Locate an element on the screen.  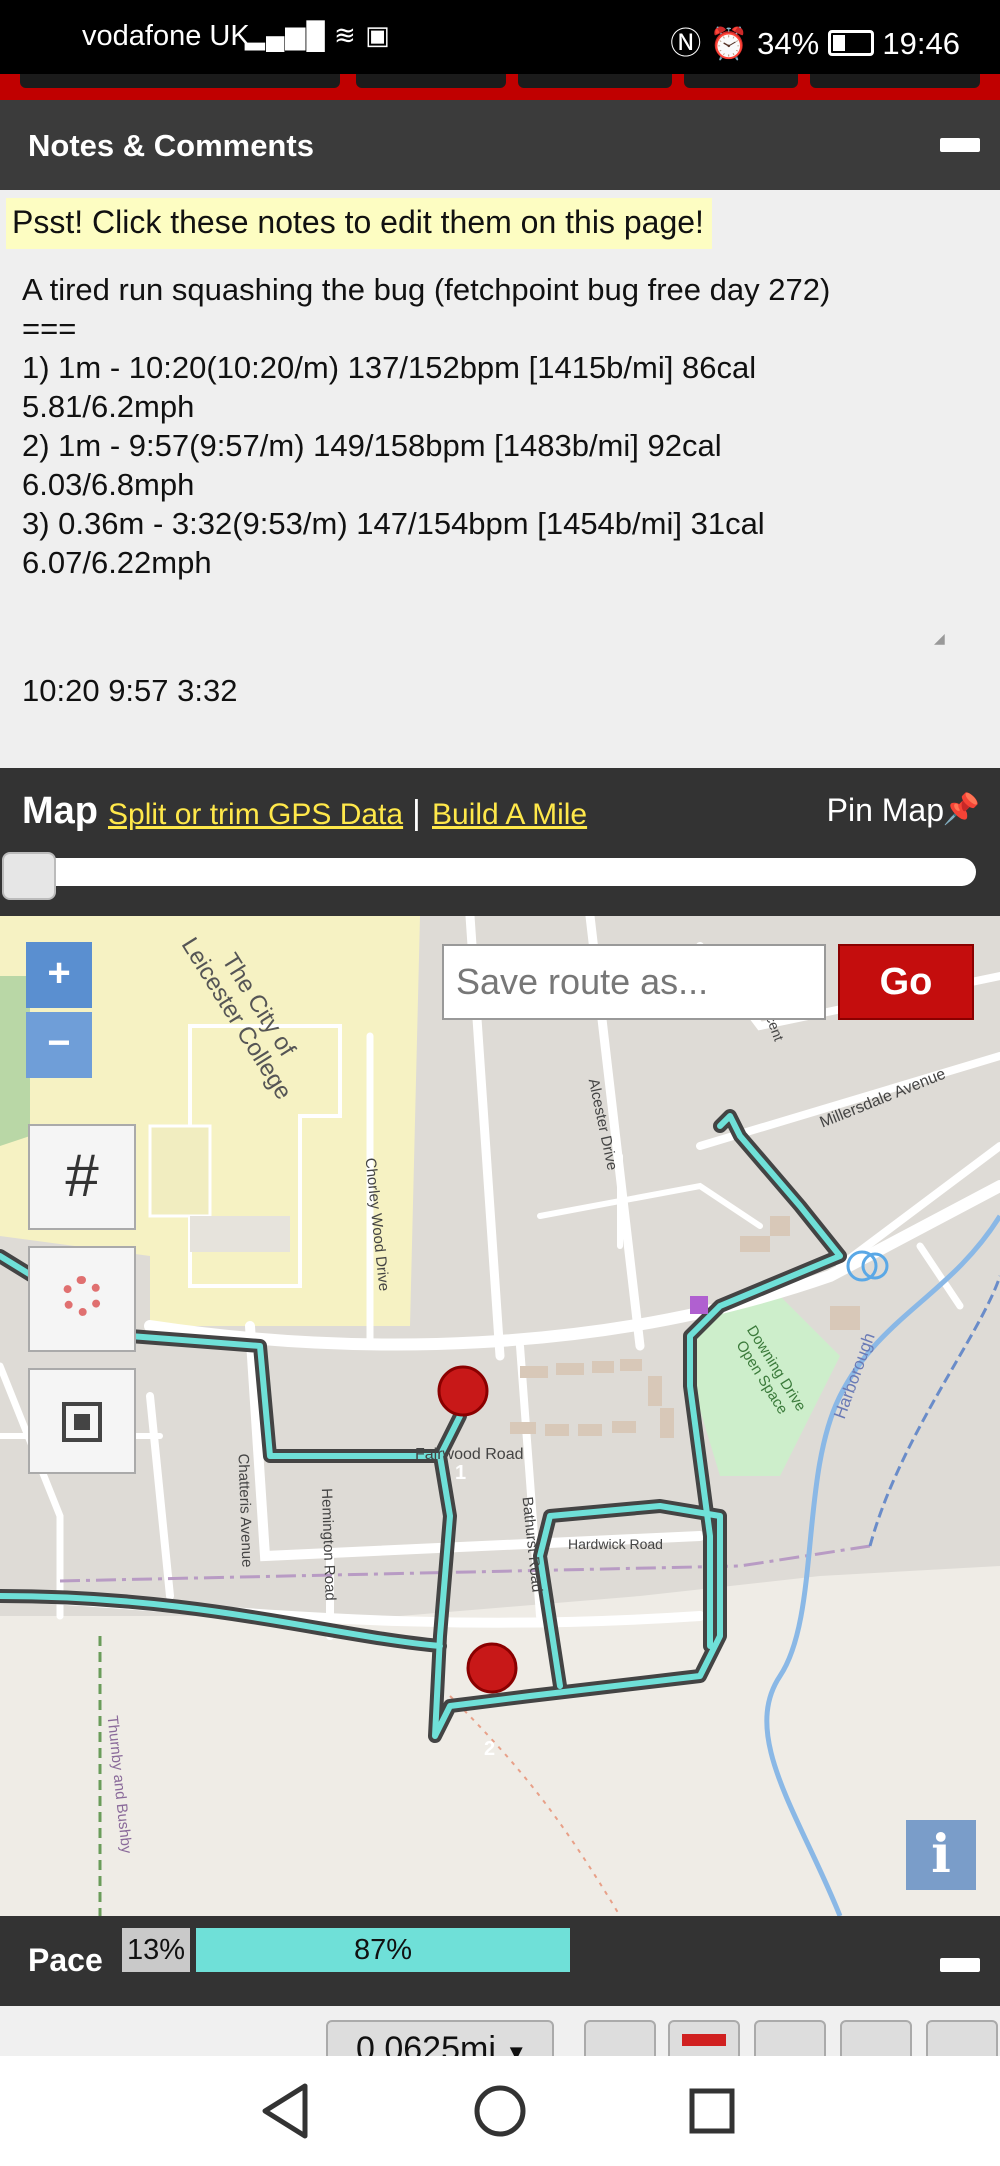
battery-icon is located at coordinates (850, 43).